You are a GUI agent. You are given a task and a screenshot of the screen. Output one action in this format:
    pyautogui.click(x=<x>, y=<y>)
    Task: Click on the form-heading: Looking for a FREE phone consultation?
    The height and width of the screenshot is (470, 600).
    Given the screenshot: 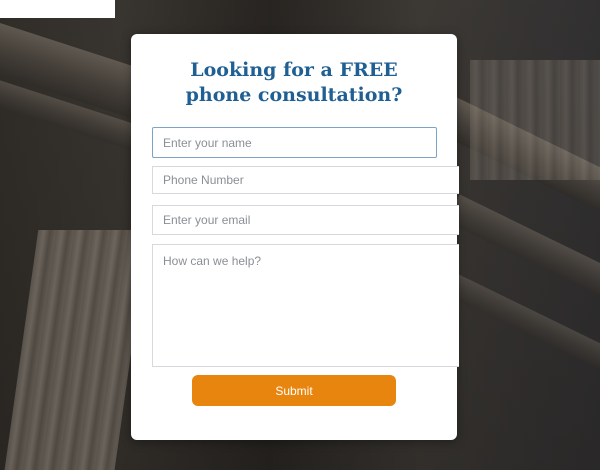 What is the action you would take?
    pyautogui.click(x=294, y=83)
    